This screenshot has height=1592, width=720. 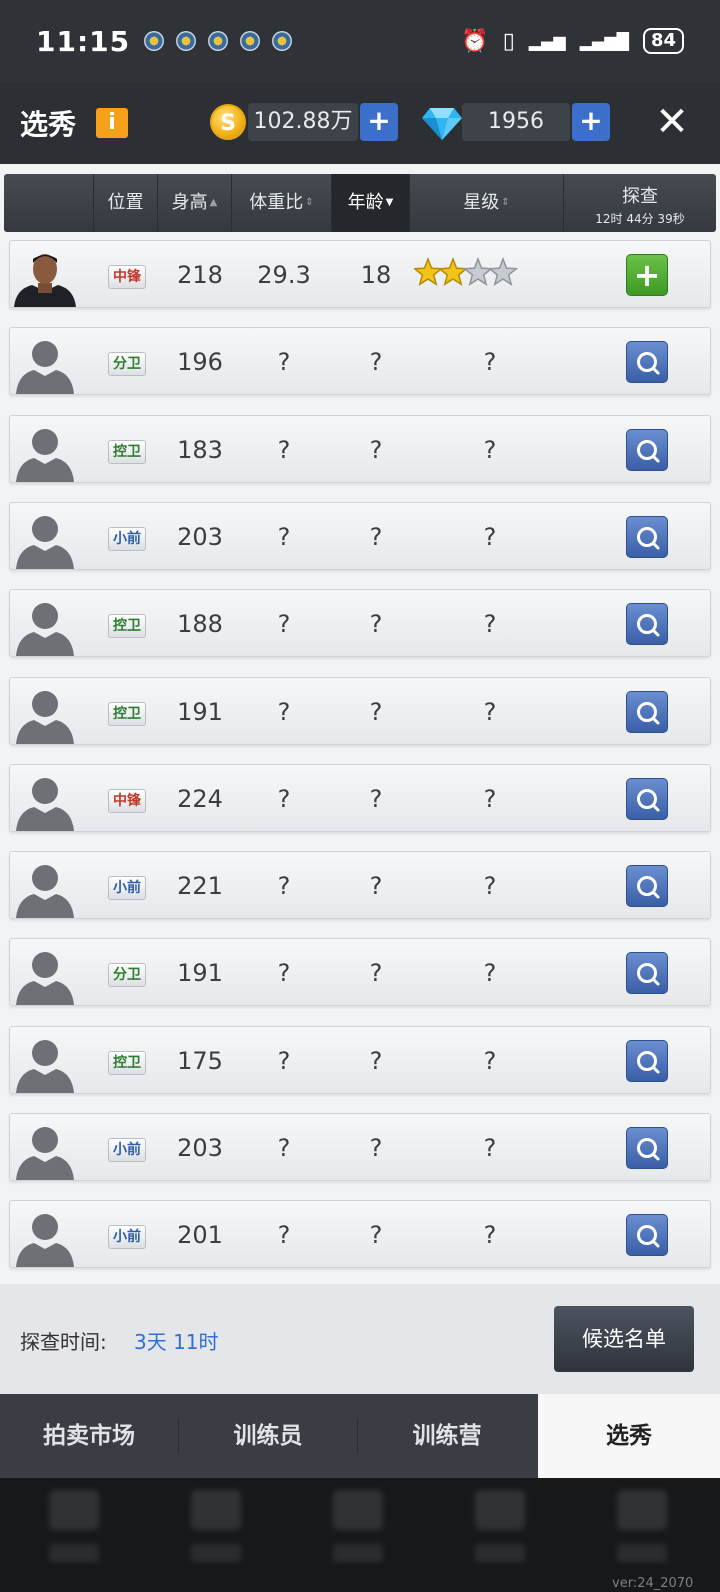 What do you see at coordinates (591, 122) in the screenshot?
I see `add-diamonds-button: +` at bounding box center [591, 122].